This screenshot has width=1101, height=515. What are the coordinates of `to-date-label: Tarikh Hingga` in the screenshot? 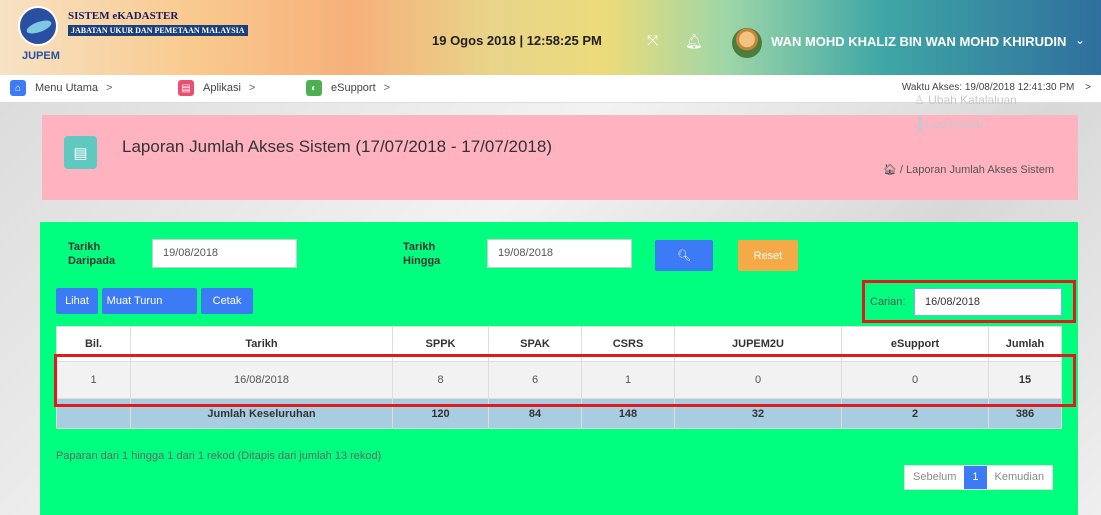 It's located at (421, 254).